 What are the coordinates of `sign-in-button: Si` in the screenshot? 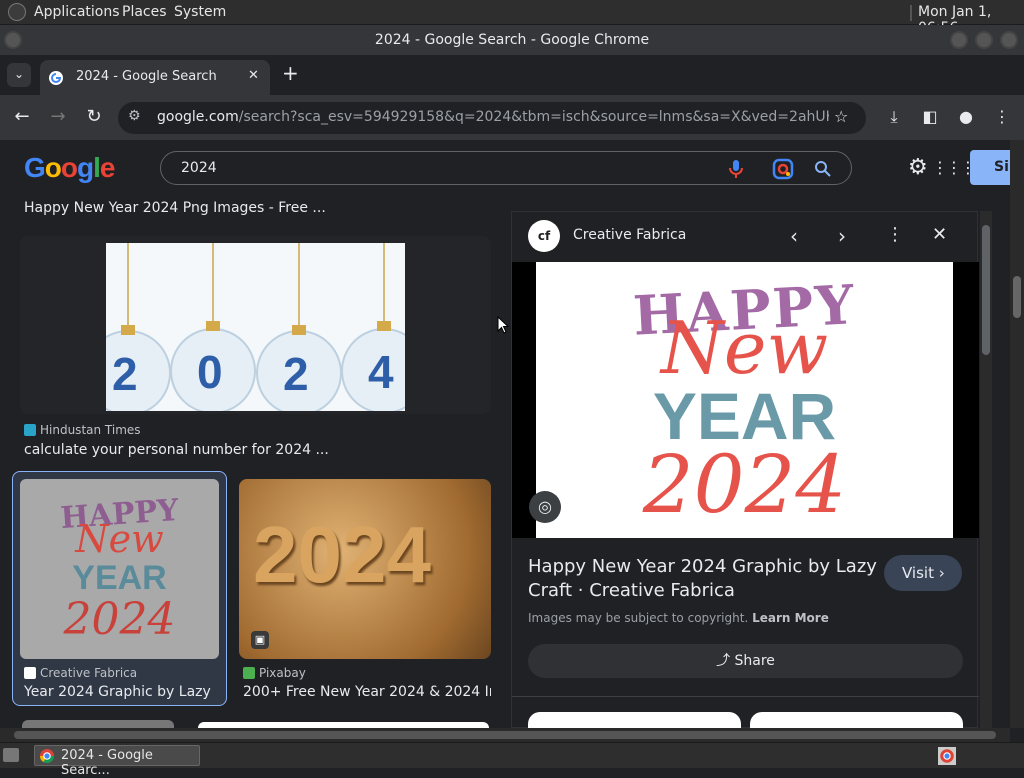 It's located at (992, 167).